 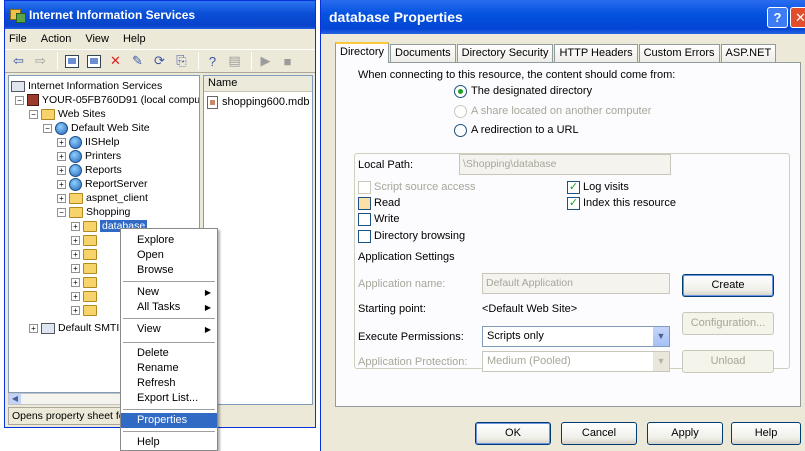 What do you see at coordinates (234, 61) in the screenshot?
I see `computer-icon: ▤` at bounding box center [234, 61].